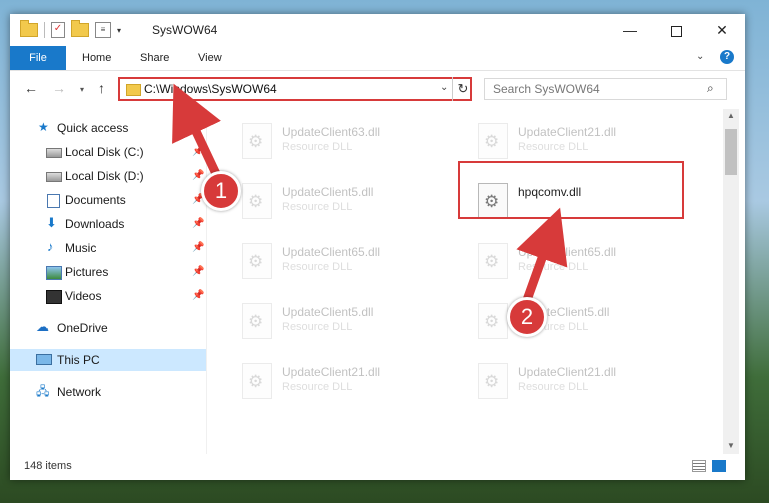 The width and height of the screenshot is (769, 503). Describe the element at coordinates (80, 28) in the screenshot. I see `new-folder-icon` at that location.